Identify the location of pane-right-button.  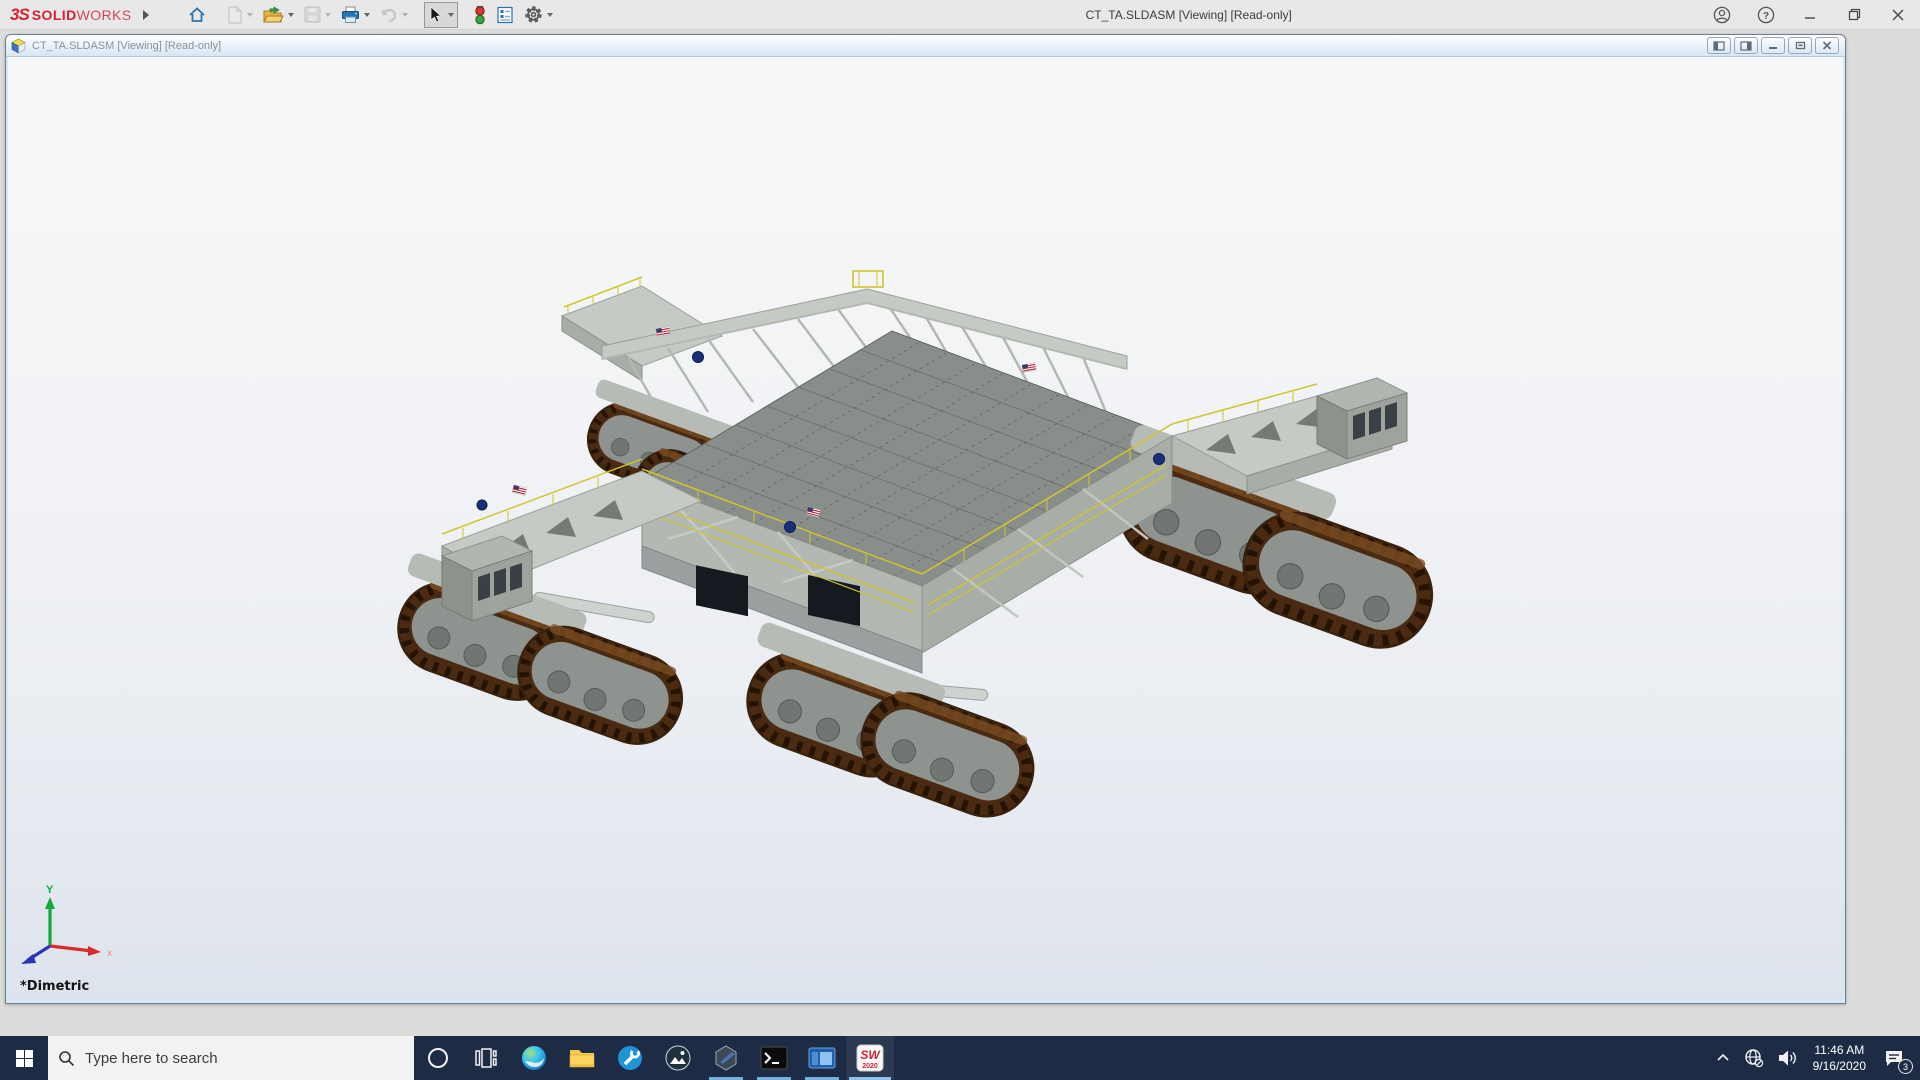
(1746, 45).